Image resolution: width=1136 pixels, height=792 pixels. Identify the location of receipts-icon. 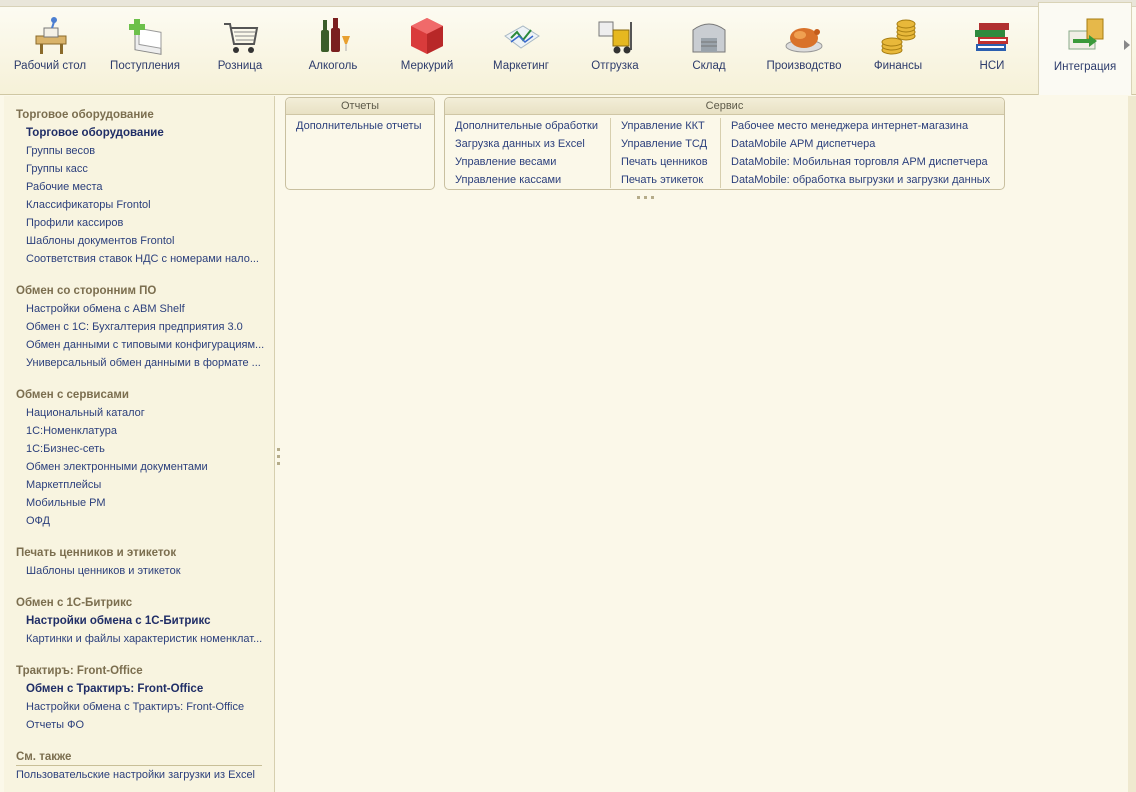
(145, 36).